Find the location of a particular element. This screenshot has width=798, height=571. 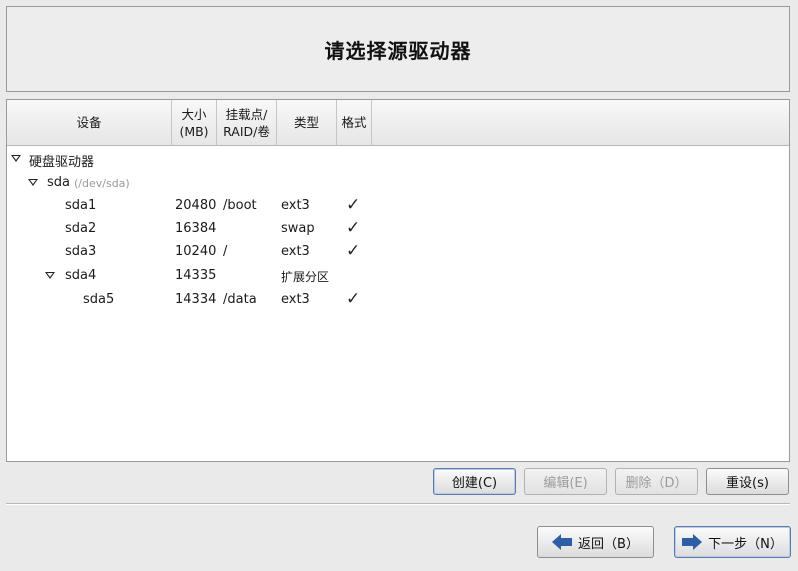

table-row-extended: sda4 14335 扩展分区 is located at coordinates (398, 276).